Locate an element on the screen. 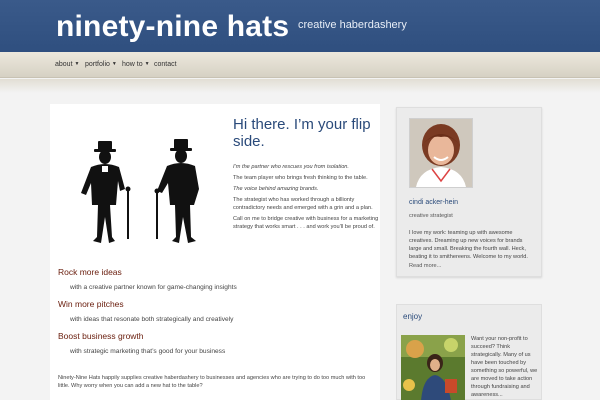 The image size is (600, 400). intro-line: The voice behind amazing brands. is located at coordinates (276, 189).